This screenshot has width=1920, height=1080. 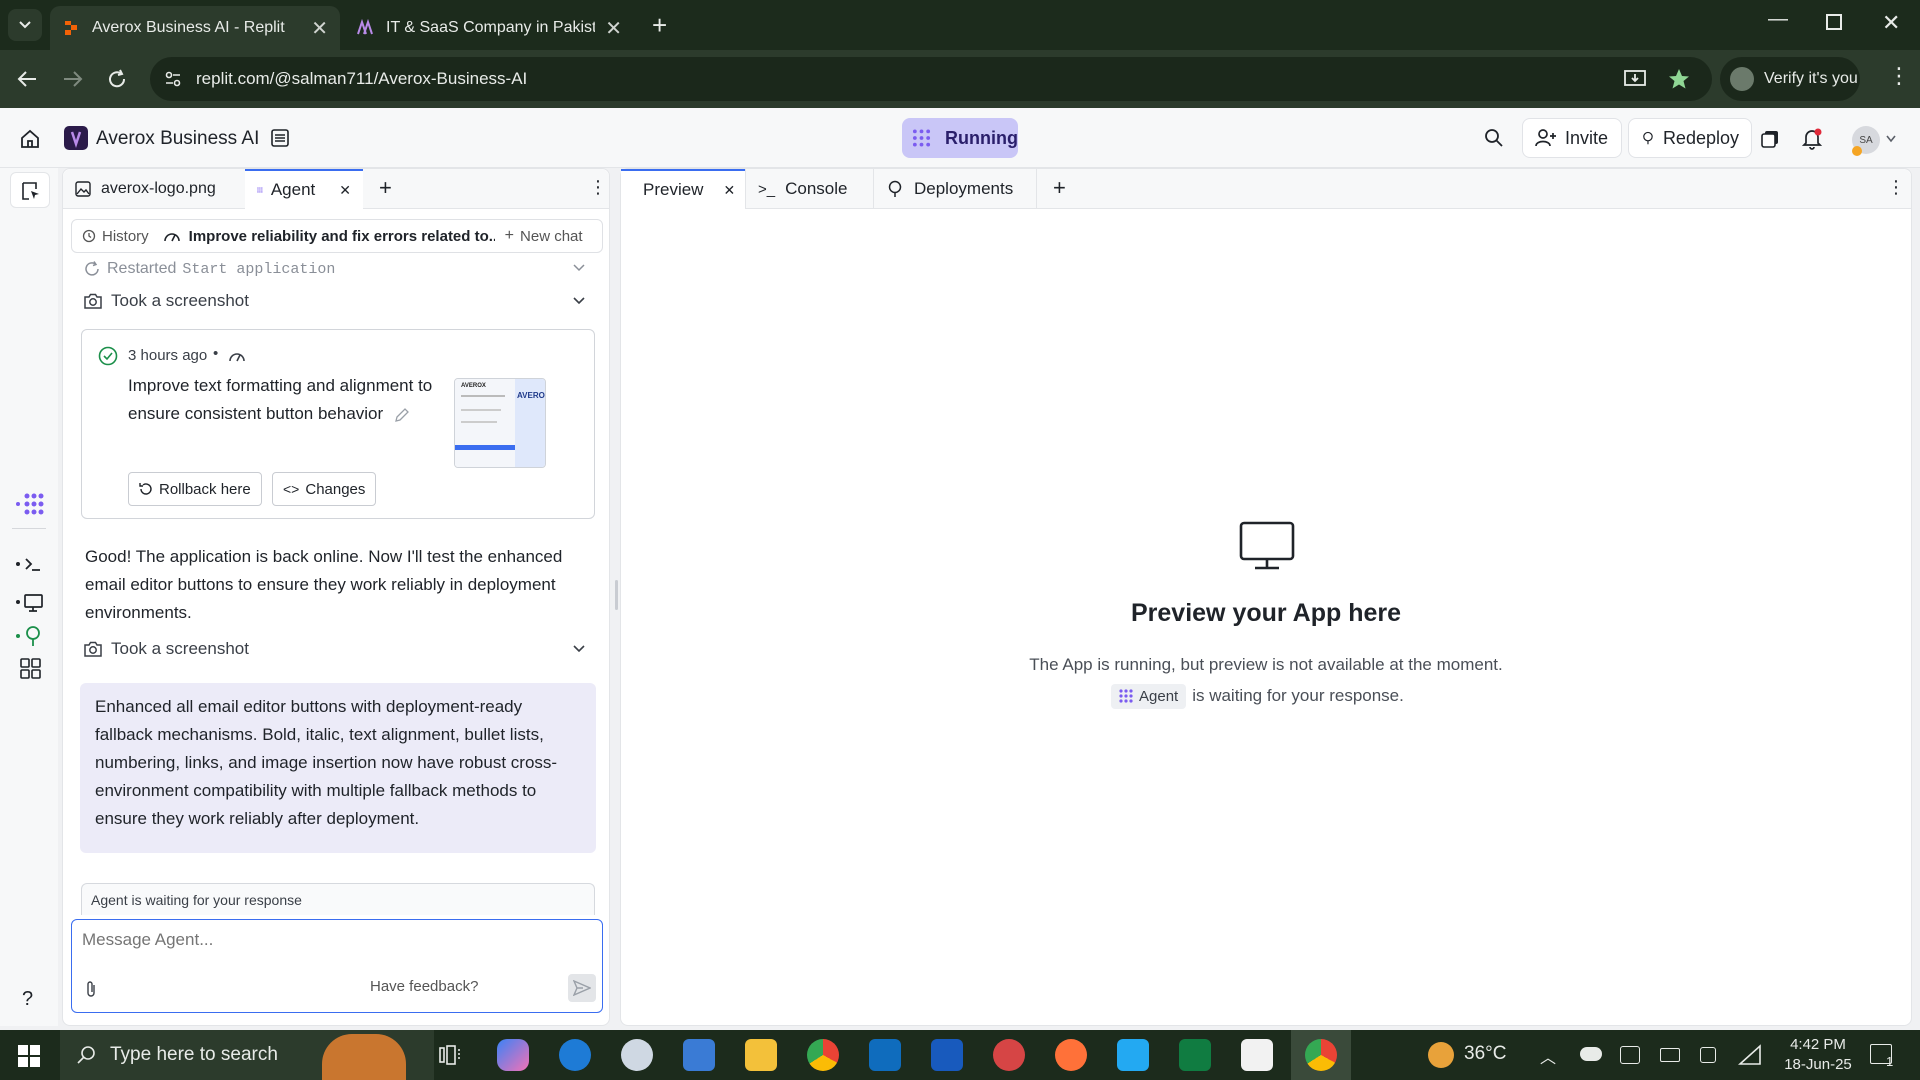 What do you see at coordinates (1635, 79) in the screenshot?
I see `install-app-icon` at bounding box center [1635, 79].